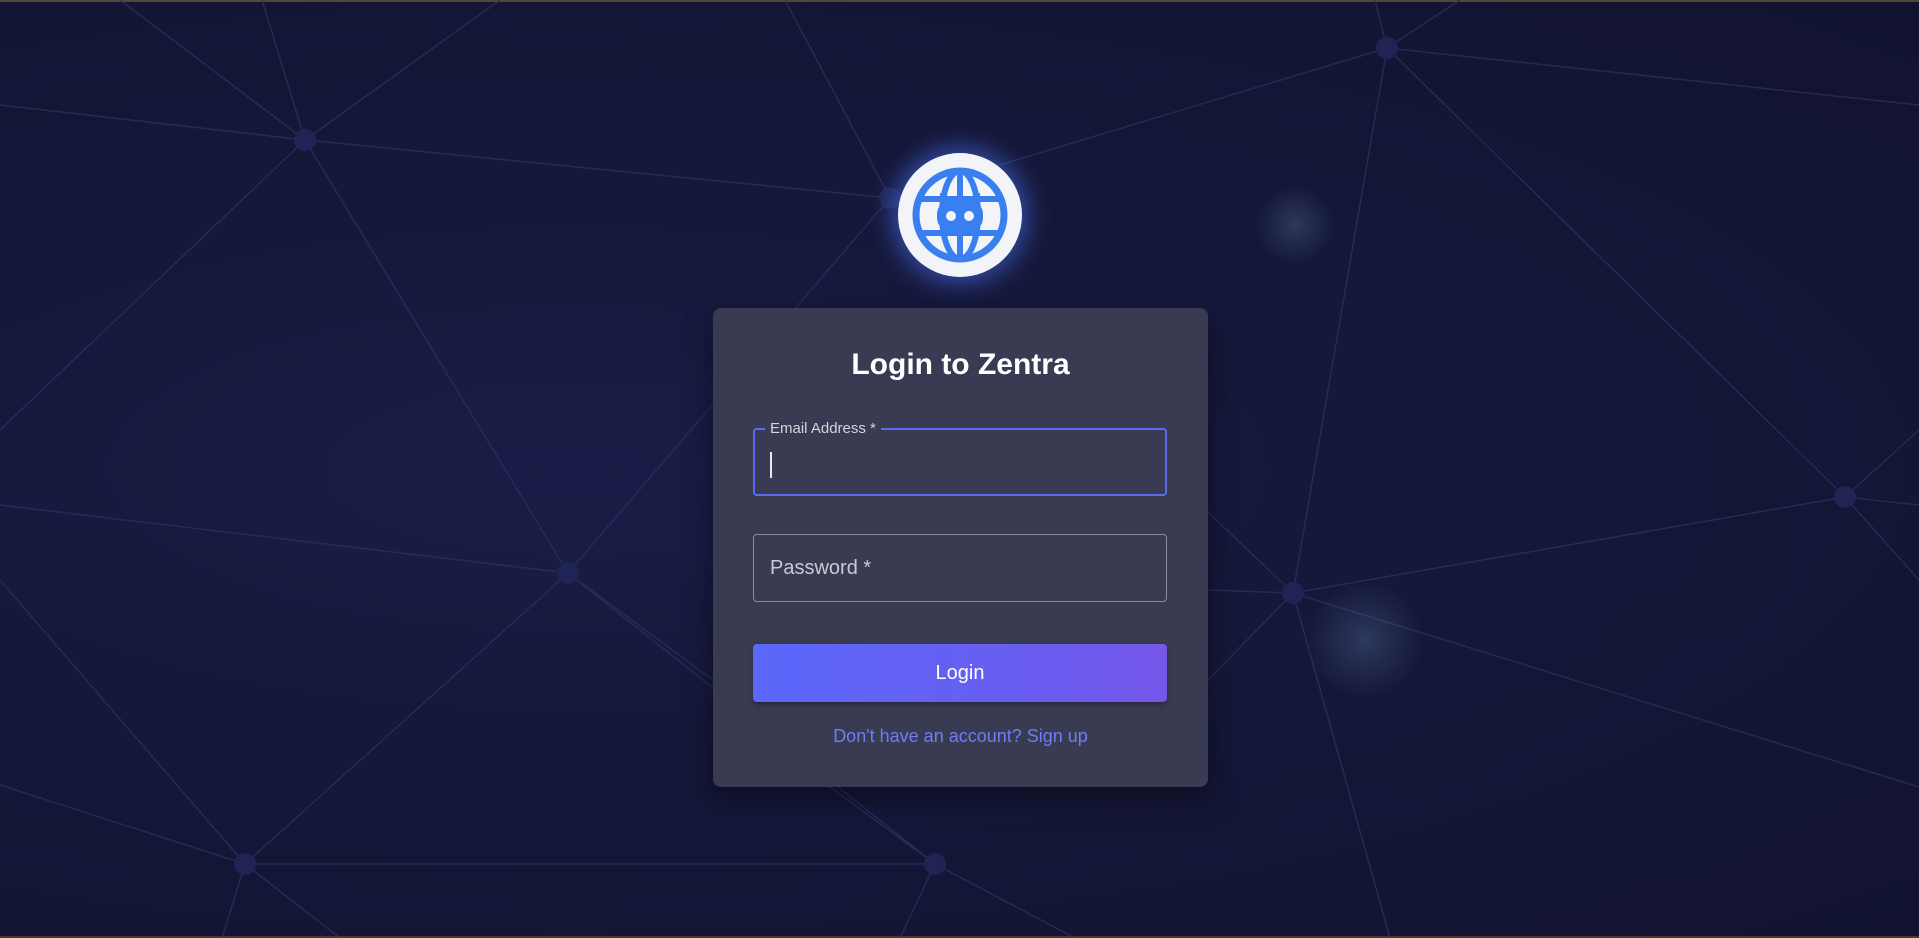 This screenshot has width=1919, height=938. I want to click on app-logo, so click(960, 215).